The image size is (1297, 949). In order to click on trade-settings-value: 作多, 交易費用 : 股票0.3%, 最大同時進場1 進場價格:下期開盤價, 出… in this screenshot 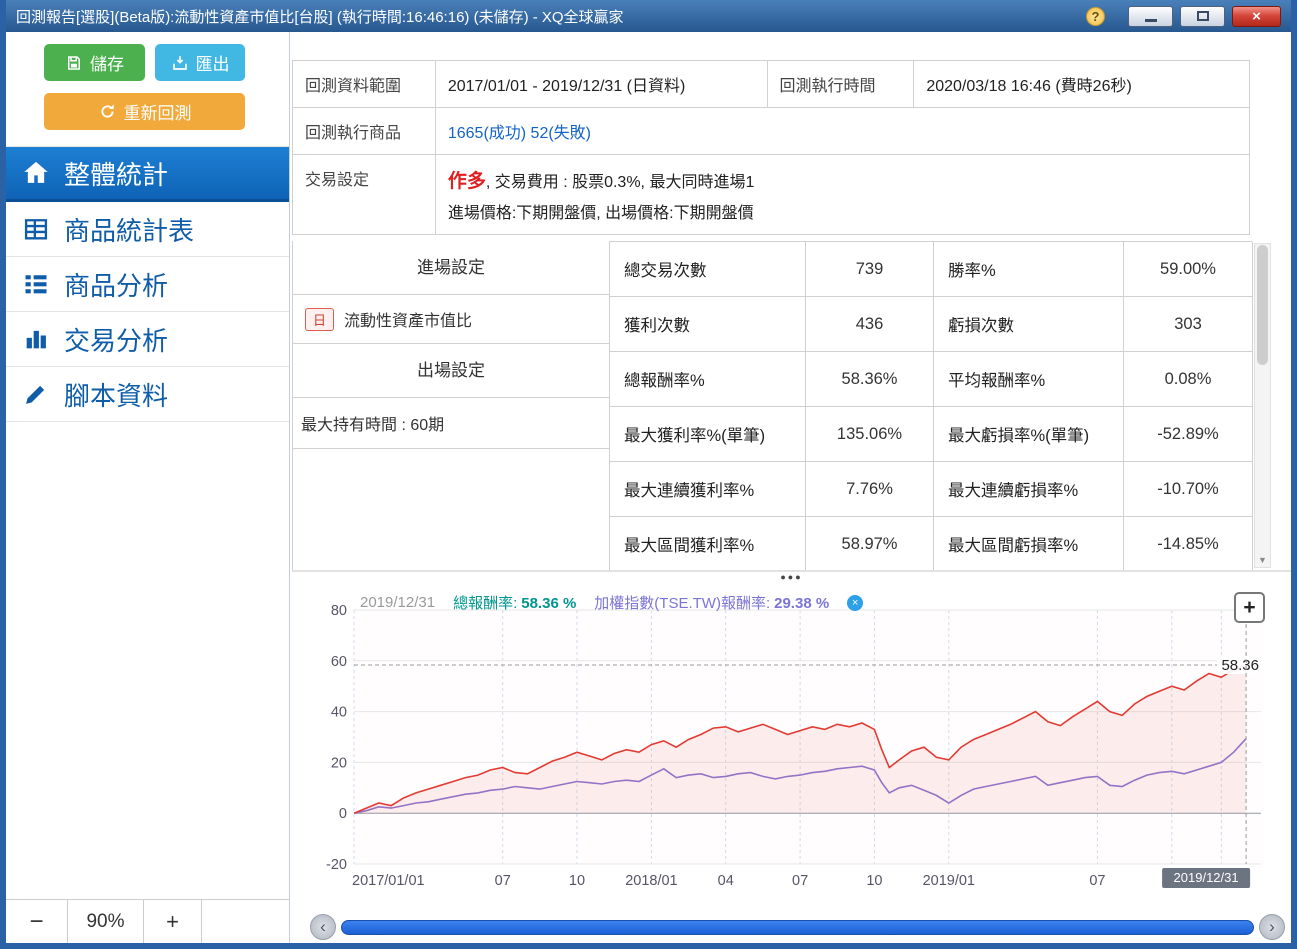, I will do `click(842, 194)`.